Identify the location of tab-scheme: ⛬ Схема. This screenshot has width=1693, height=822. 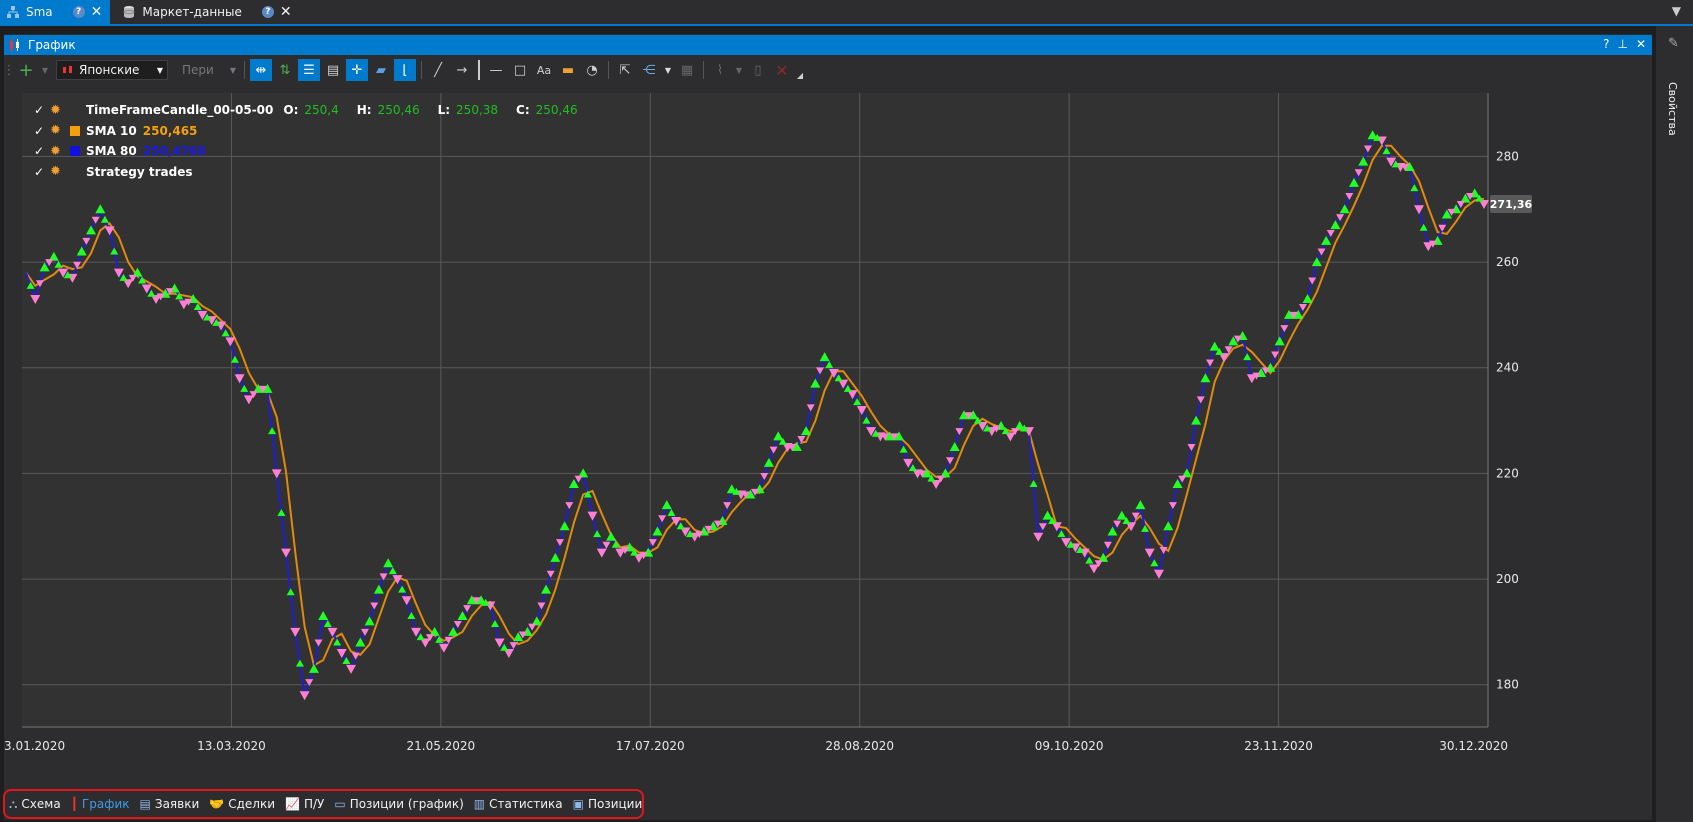
(35, 804).